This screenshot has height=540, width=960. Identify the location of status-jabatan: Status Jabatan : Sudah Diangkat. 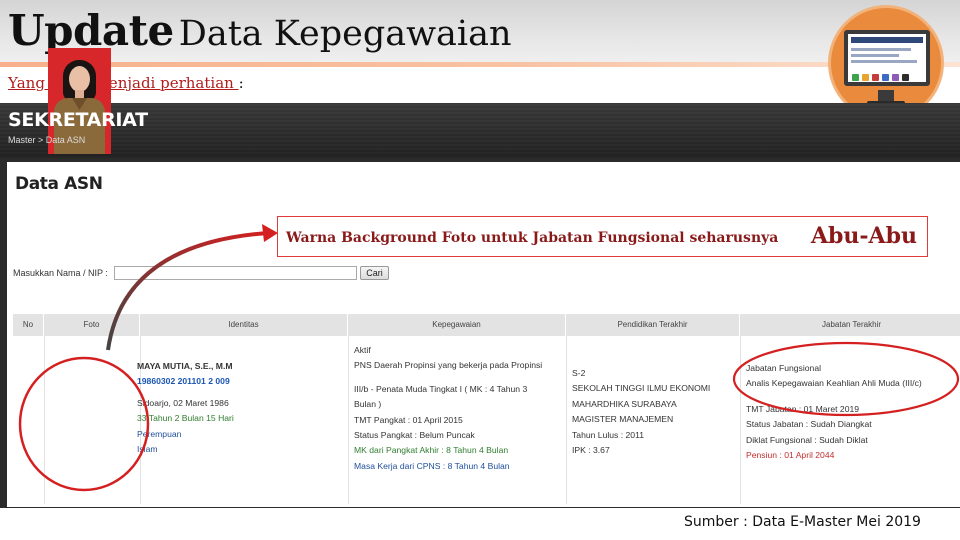
(809, 424).